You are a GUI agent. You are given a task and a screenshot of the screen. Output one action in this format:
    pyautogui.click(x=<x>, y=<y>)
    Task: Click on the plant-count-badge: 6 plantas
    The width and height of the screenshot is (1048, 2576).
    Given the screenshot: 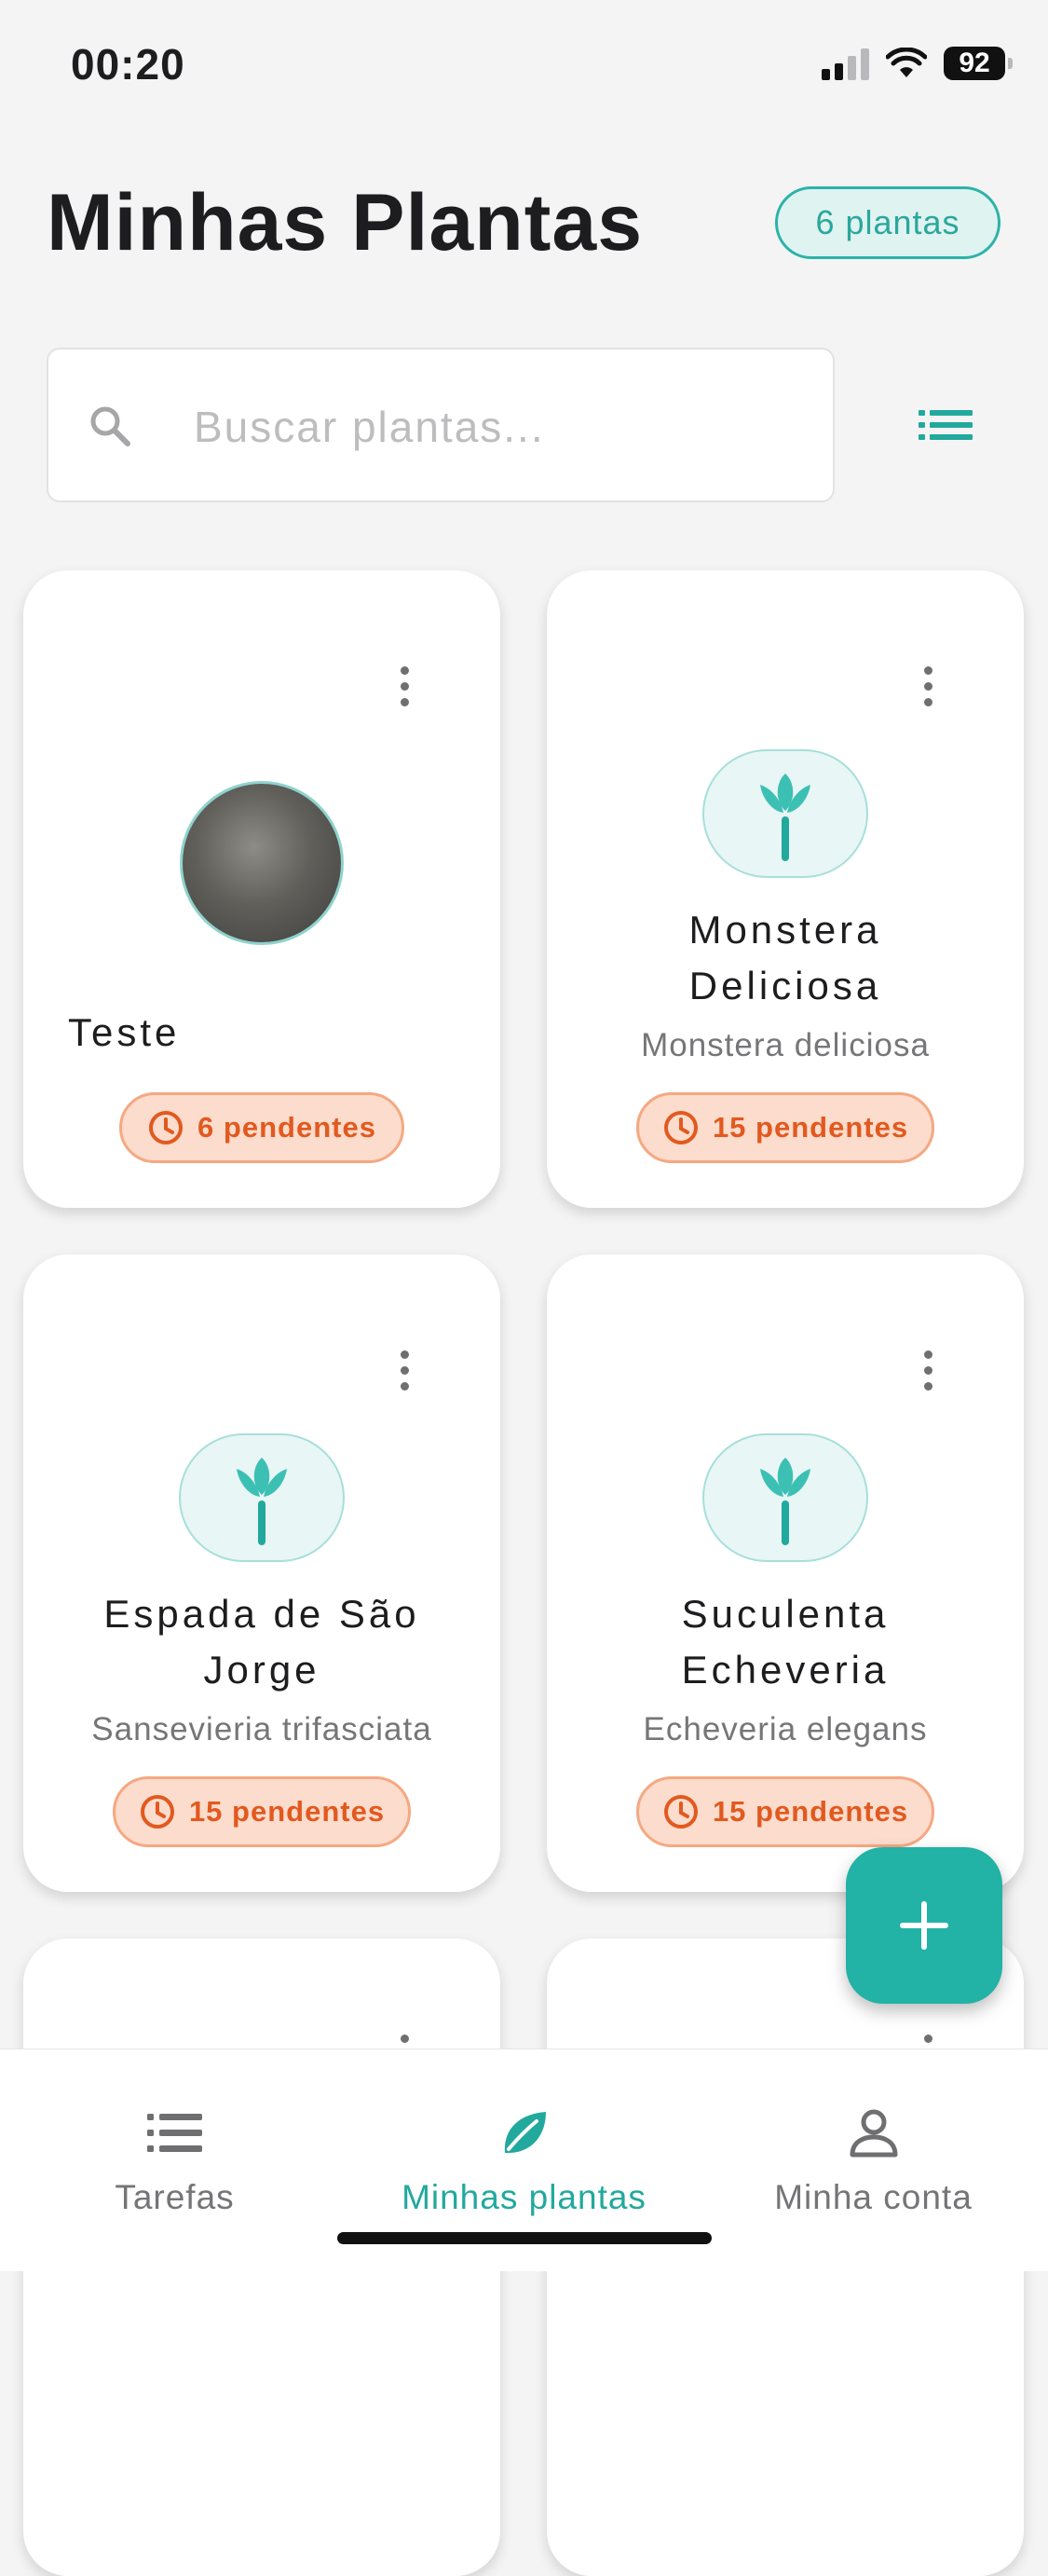 What is the action you would take?
    pyautogui.click(x=888, y=222)
    